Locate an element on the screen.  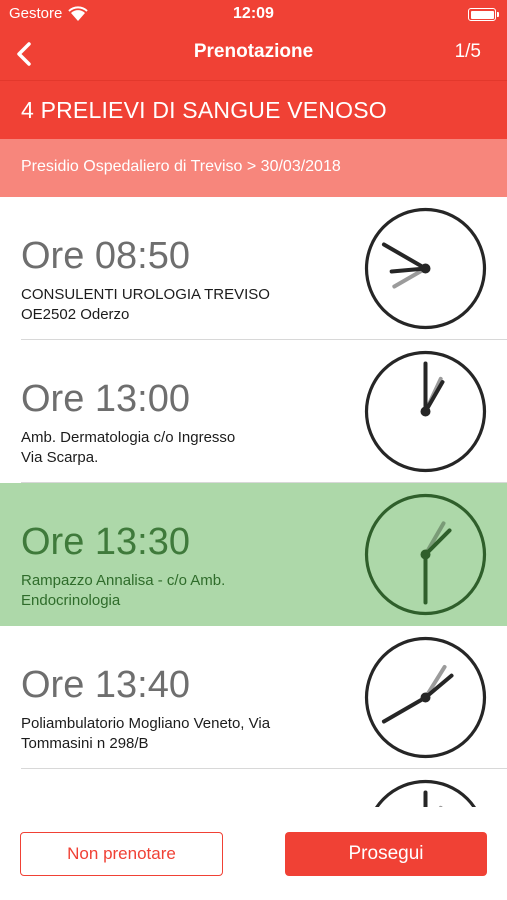
page-title: Prenotazione is located at coordinates (253, 51).